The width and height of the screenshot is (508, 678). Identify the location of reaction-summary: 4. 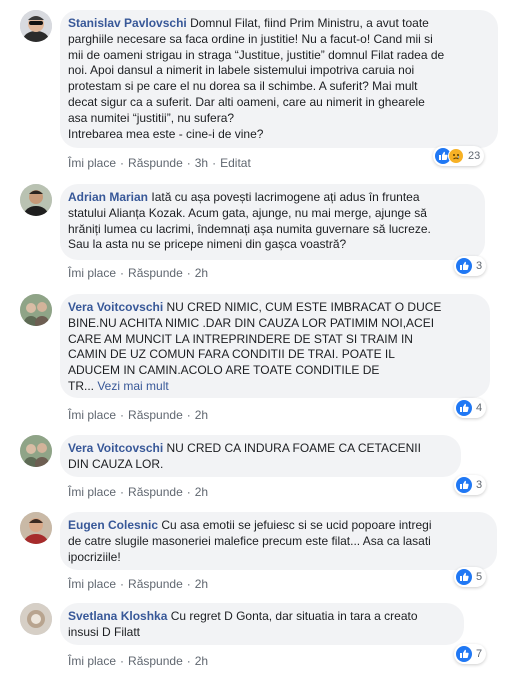
(470, 408).